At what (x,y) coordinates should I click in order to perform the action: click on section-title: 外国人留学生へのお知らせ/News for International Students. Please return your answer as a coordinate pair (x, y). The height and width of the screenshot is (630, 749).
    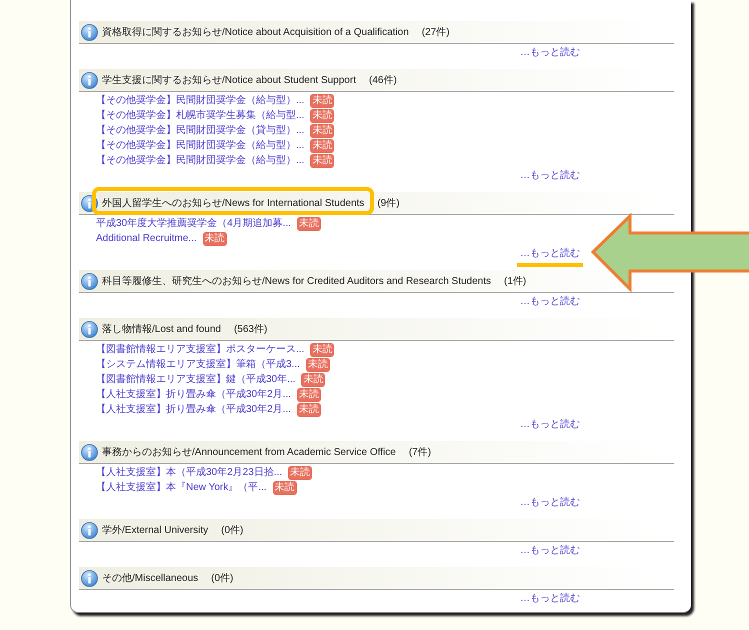
    Looking at the image, I should click on (233, 203).